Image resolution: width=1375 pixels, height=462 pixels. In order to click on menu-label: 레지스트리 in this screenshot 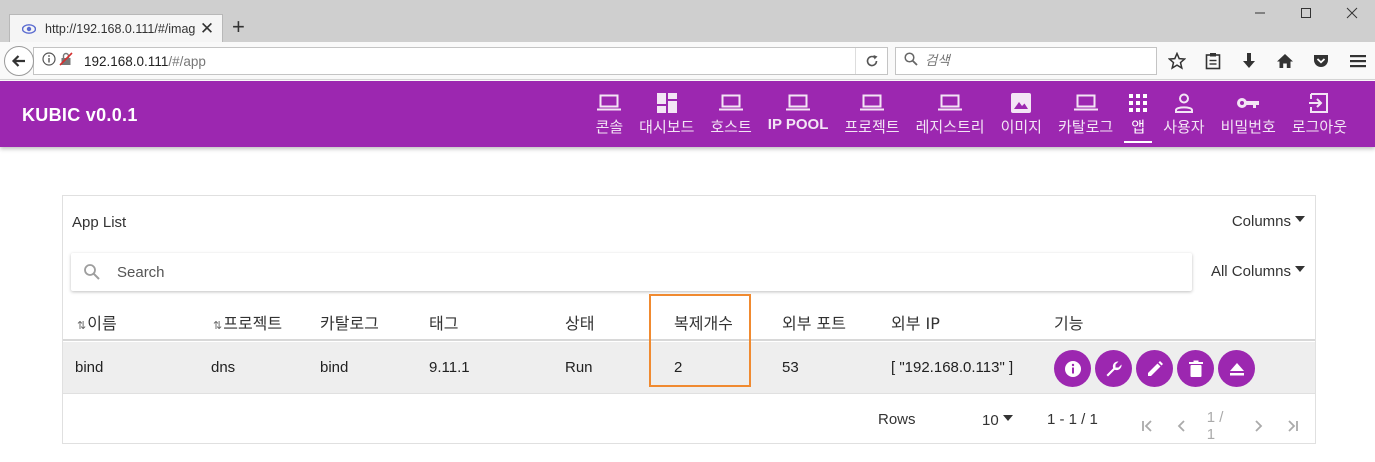, I will do `click(950, 127)`.